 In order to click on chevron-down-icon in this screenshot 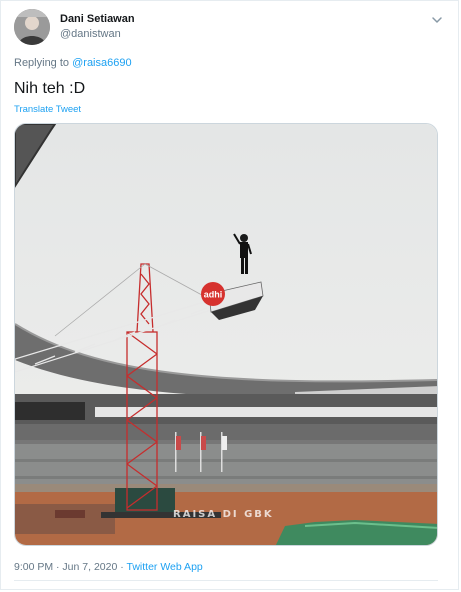, I will do `click(437, 20)`.